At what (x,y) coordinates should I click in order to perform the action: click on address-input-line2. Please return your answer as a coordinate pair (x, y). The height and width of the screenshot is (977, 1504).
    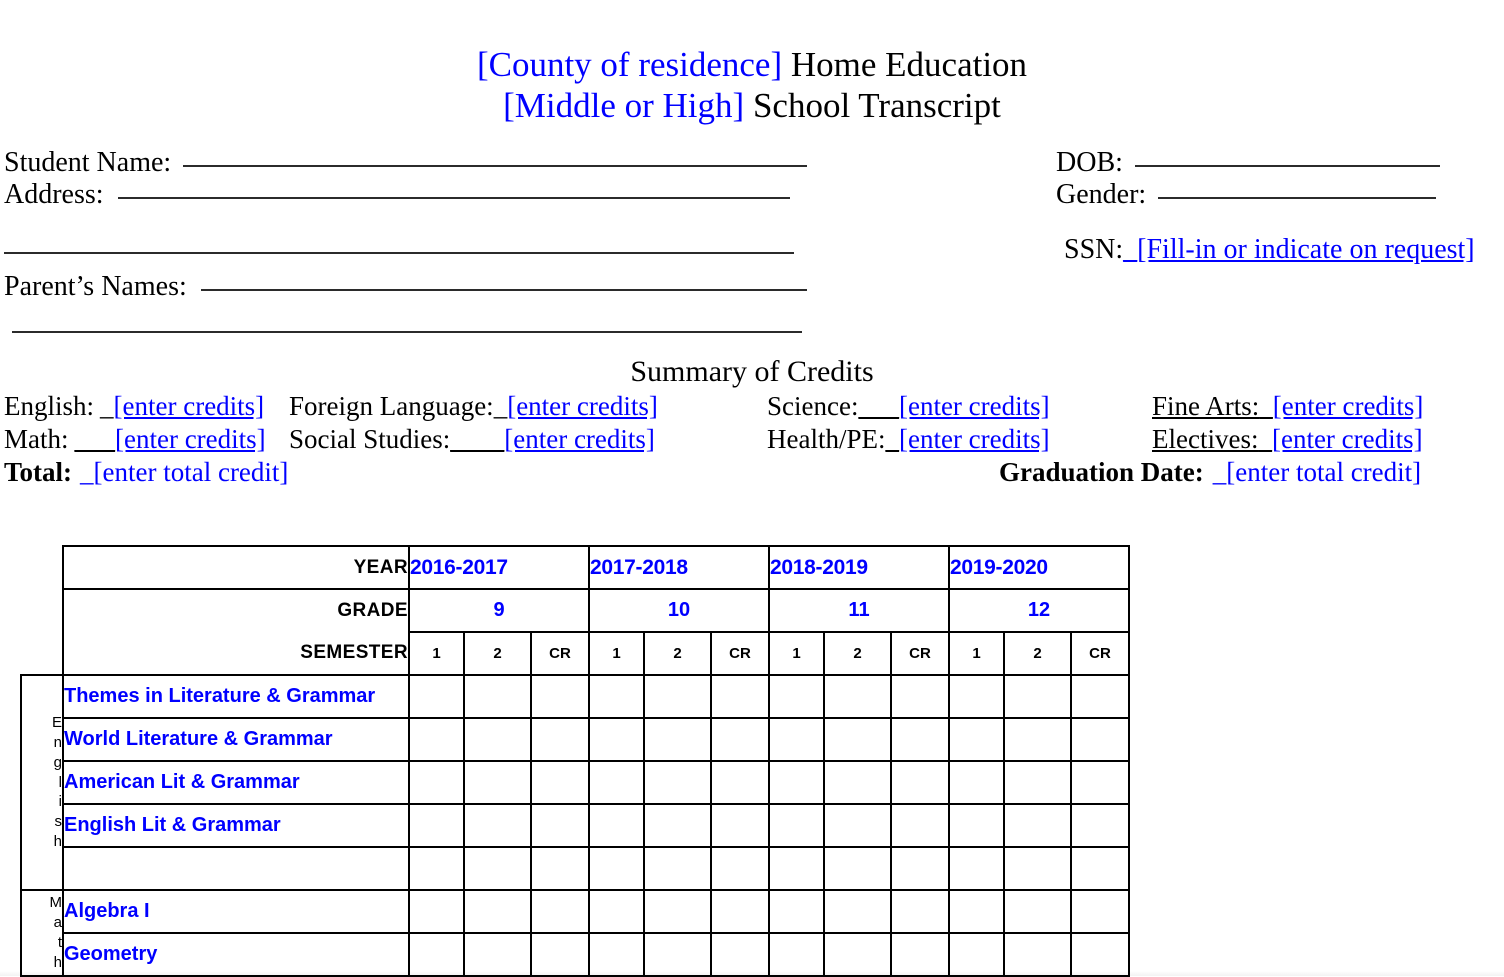
    Looking at the image, I should click on (399, 244).